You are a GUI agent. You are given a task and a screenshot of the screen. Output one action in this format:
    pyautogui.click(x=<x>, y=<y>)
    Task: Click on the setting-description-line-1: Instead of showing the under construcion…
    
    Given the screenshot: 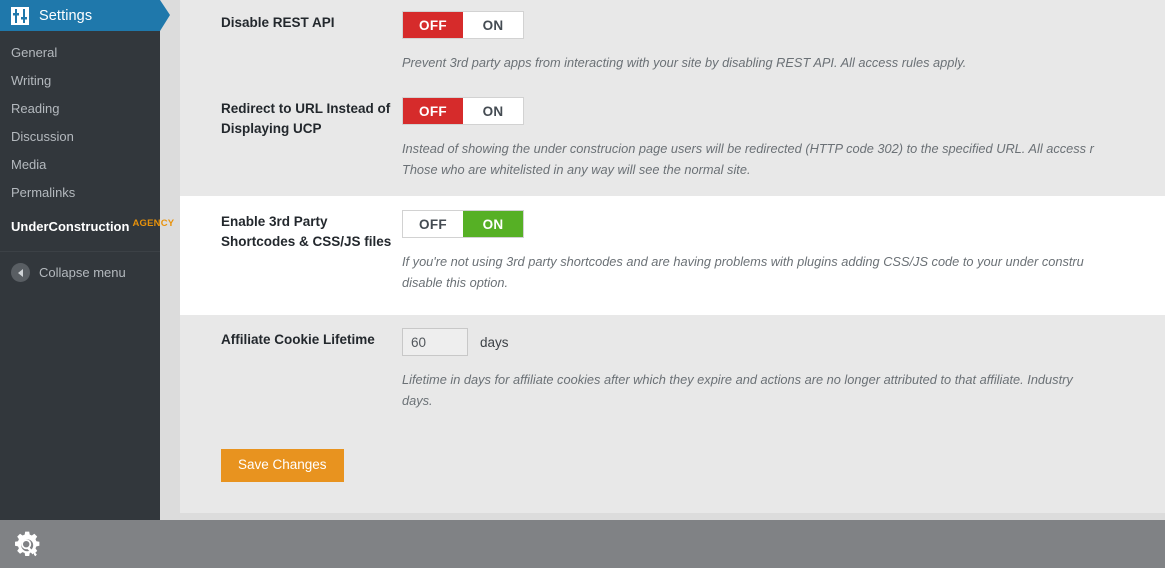 What is the action you would take?
    pyautogui.click(x=748, y=148)
    